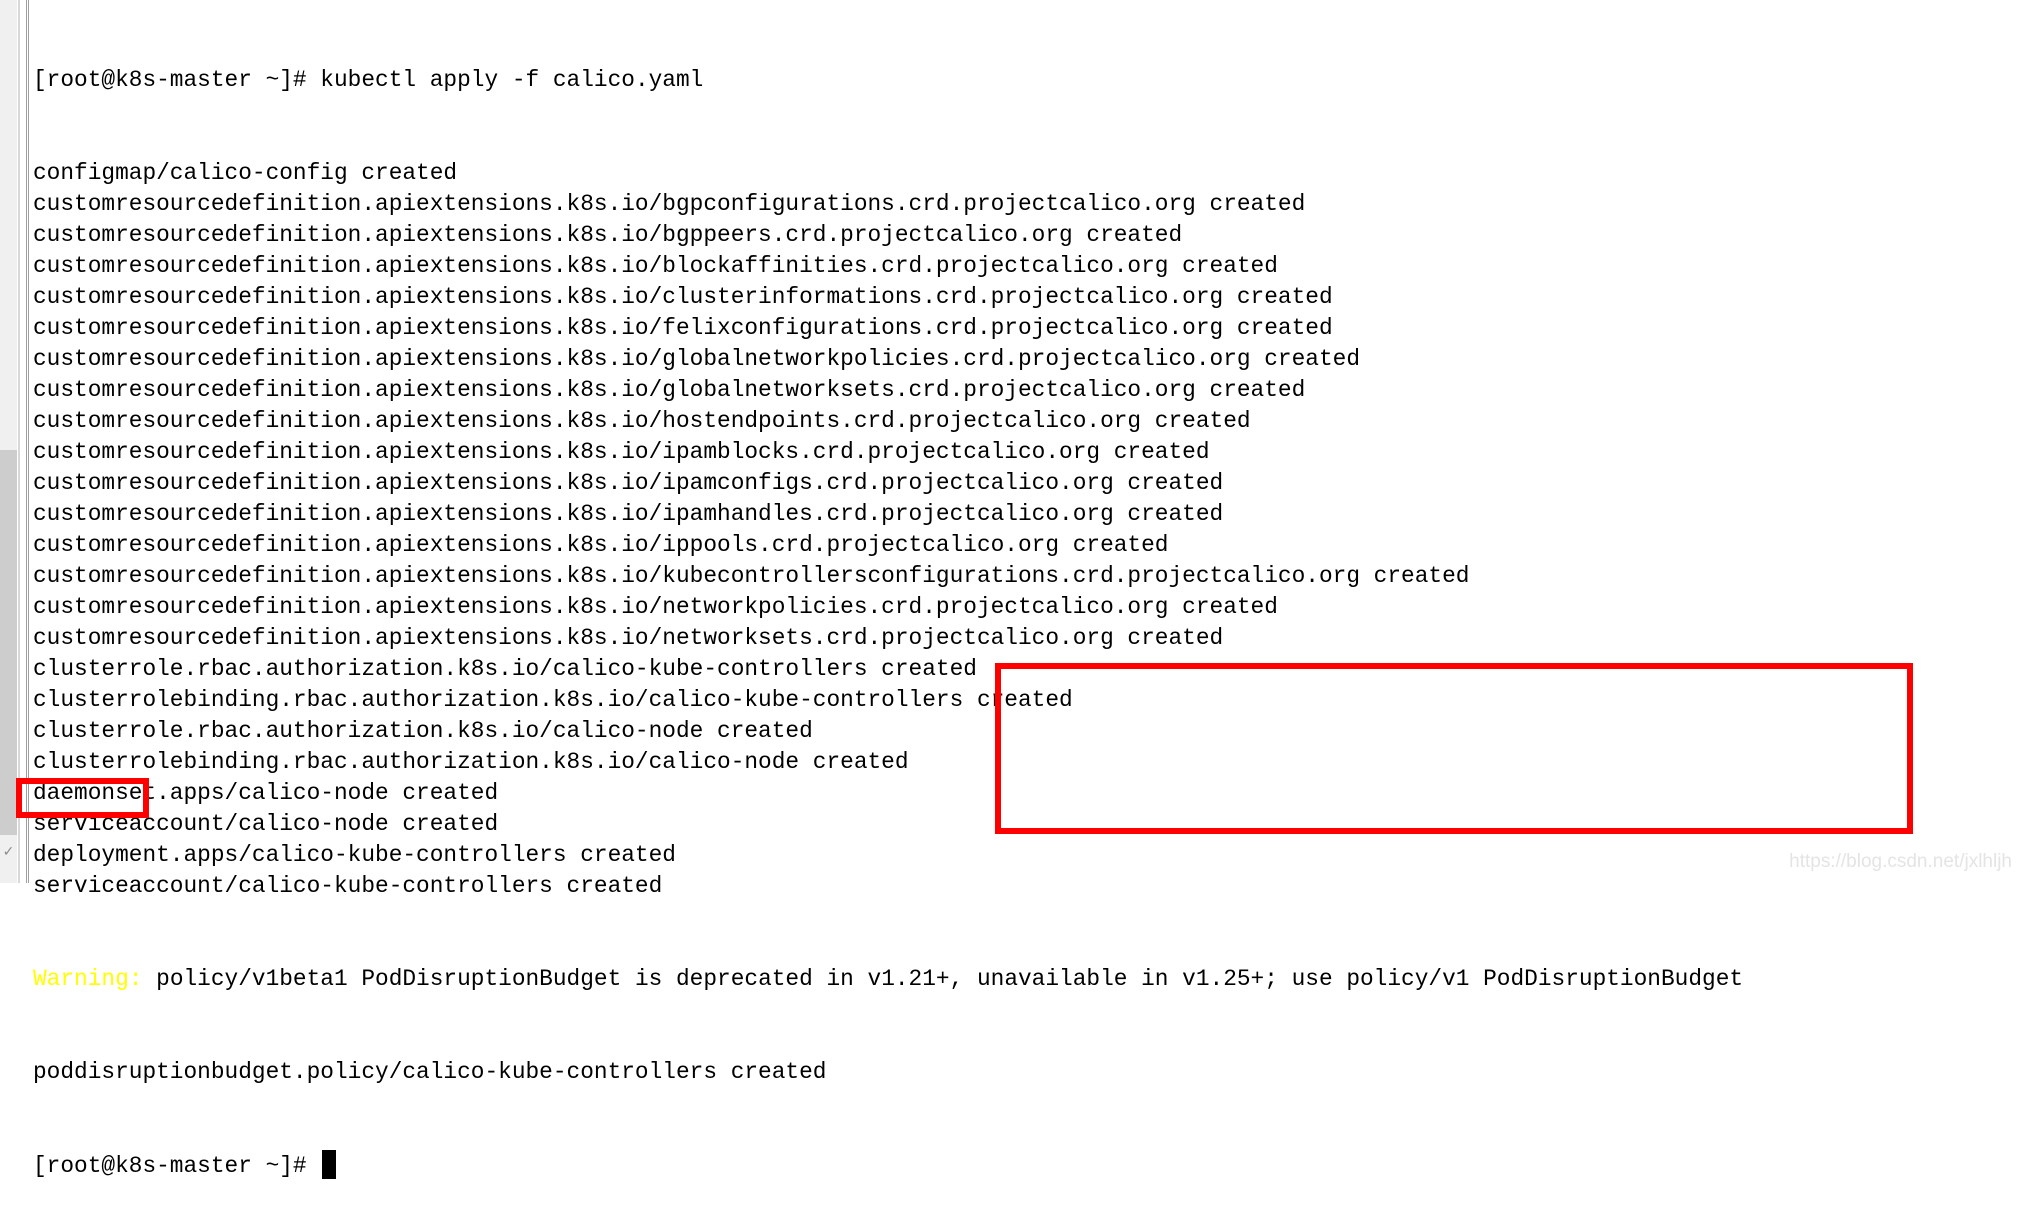 The image size is (2022, 1212). I want to click on scroll-down-chevron-icon: ✓, so click(8, 852).